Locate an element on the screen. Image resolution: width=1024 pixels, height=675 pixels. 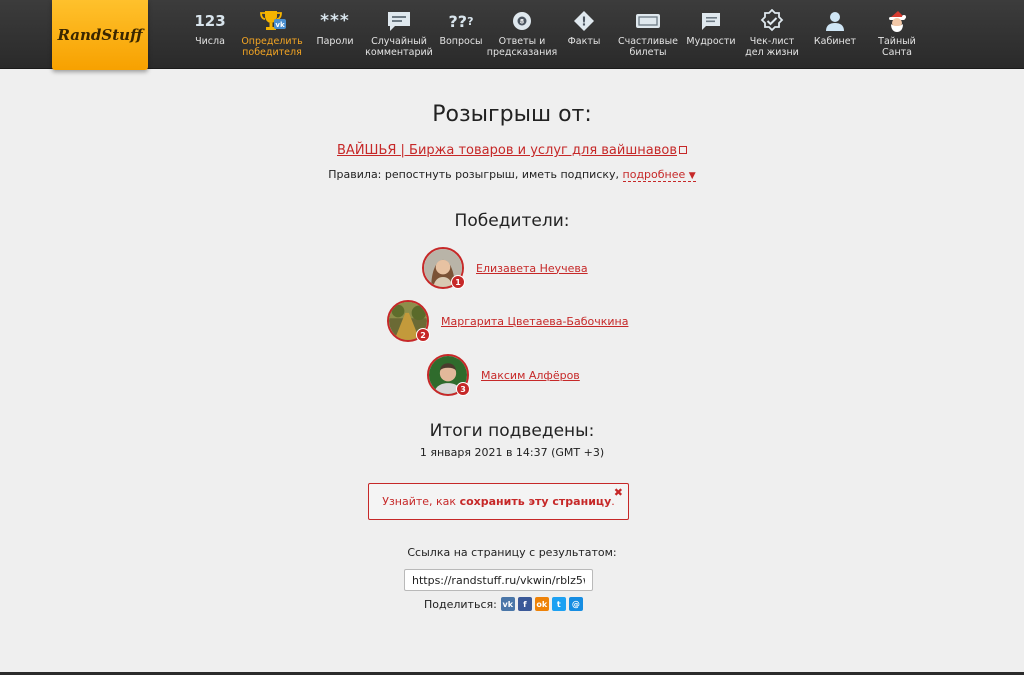
nav-item-wisdom: Мудрости is located at coordinates (711, 34).